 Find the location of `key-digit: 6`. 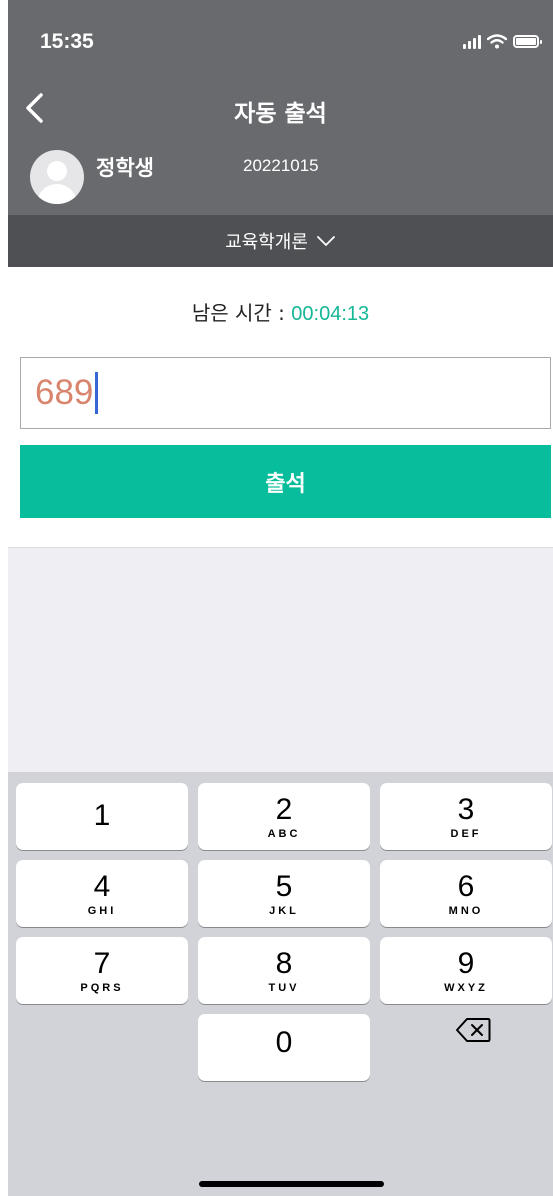

key-digit: 6 is located at coordinates (466, 886).